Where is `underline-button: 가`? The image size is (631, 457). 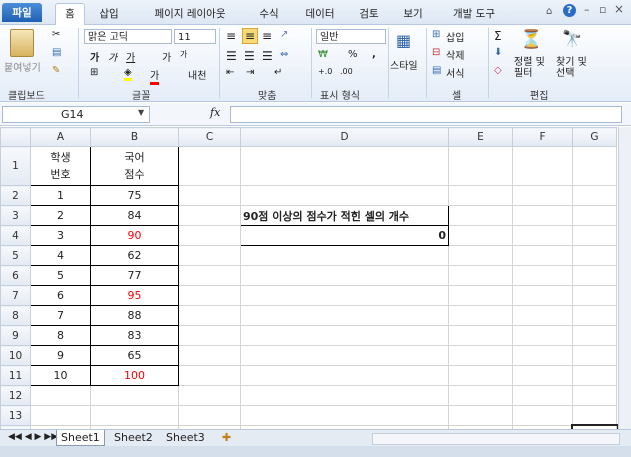
underline-button: 가 is located at coordinates (130, 56).